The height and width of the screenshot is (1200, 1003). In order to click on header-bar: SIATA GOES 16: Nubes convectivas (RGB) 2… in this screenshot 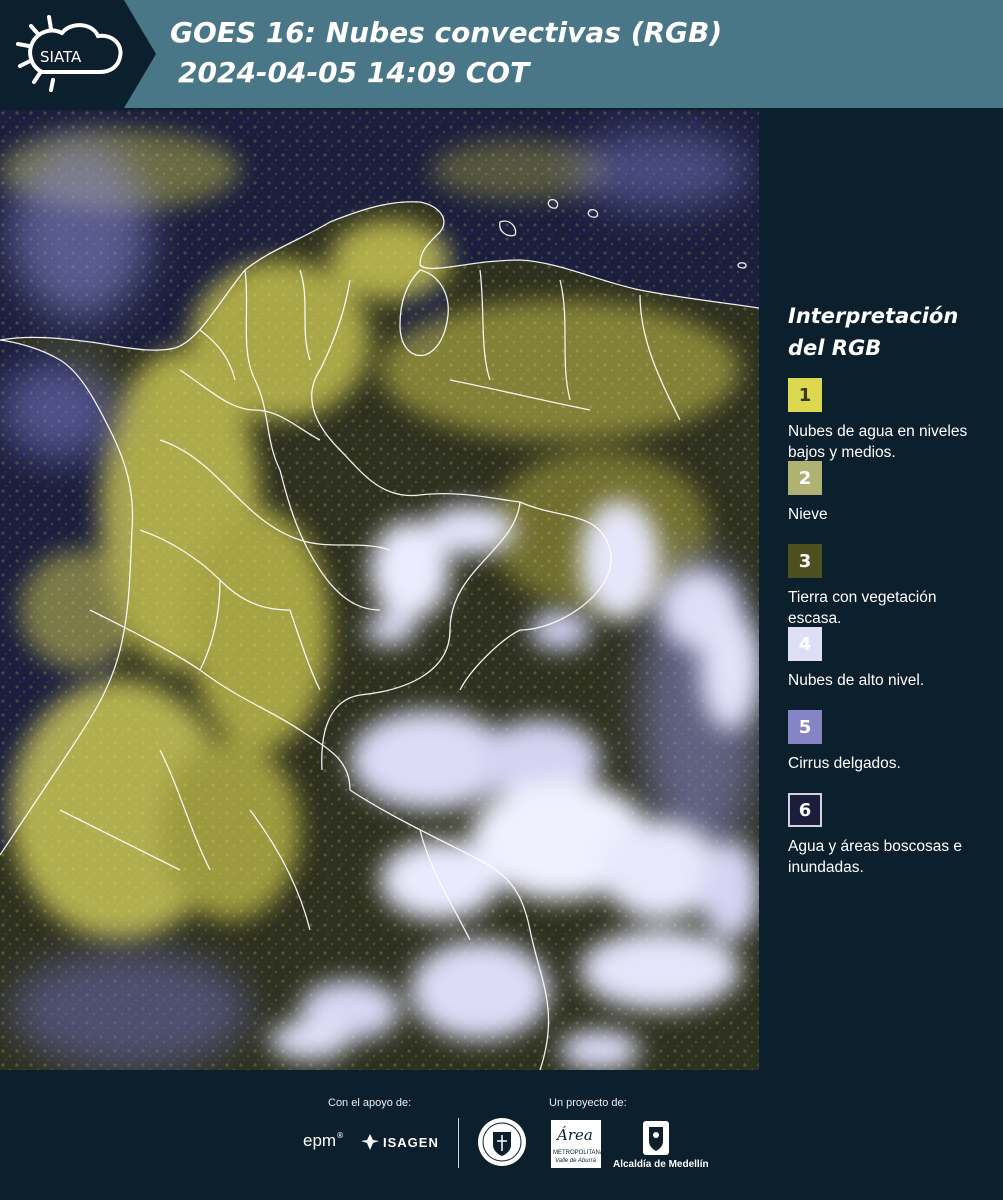, I will do `click(501, 54)`.